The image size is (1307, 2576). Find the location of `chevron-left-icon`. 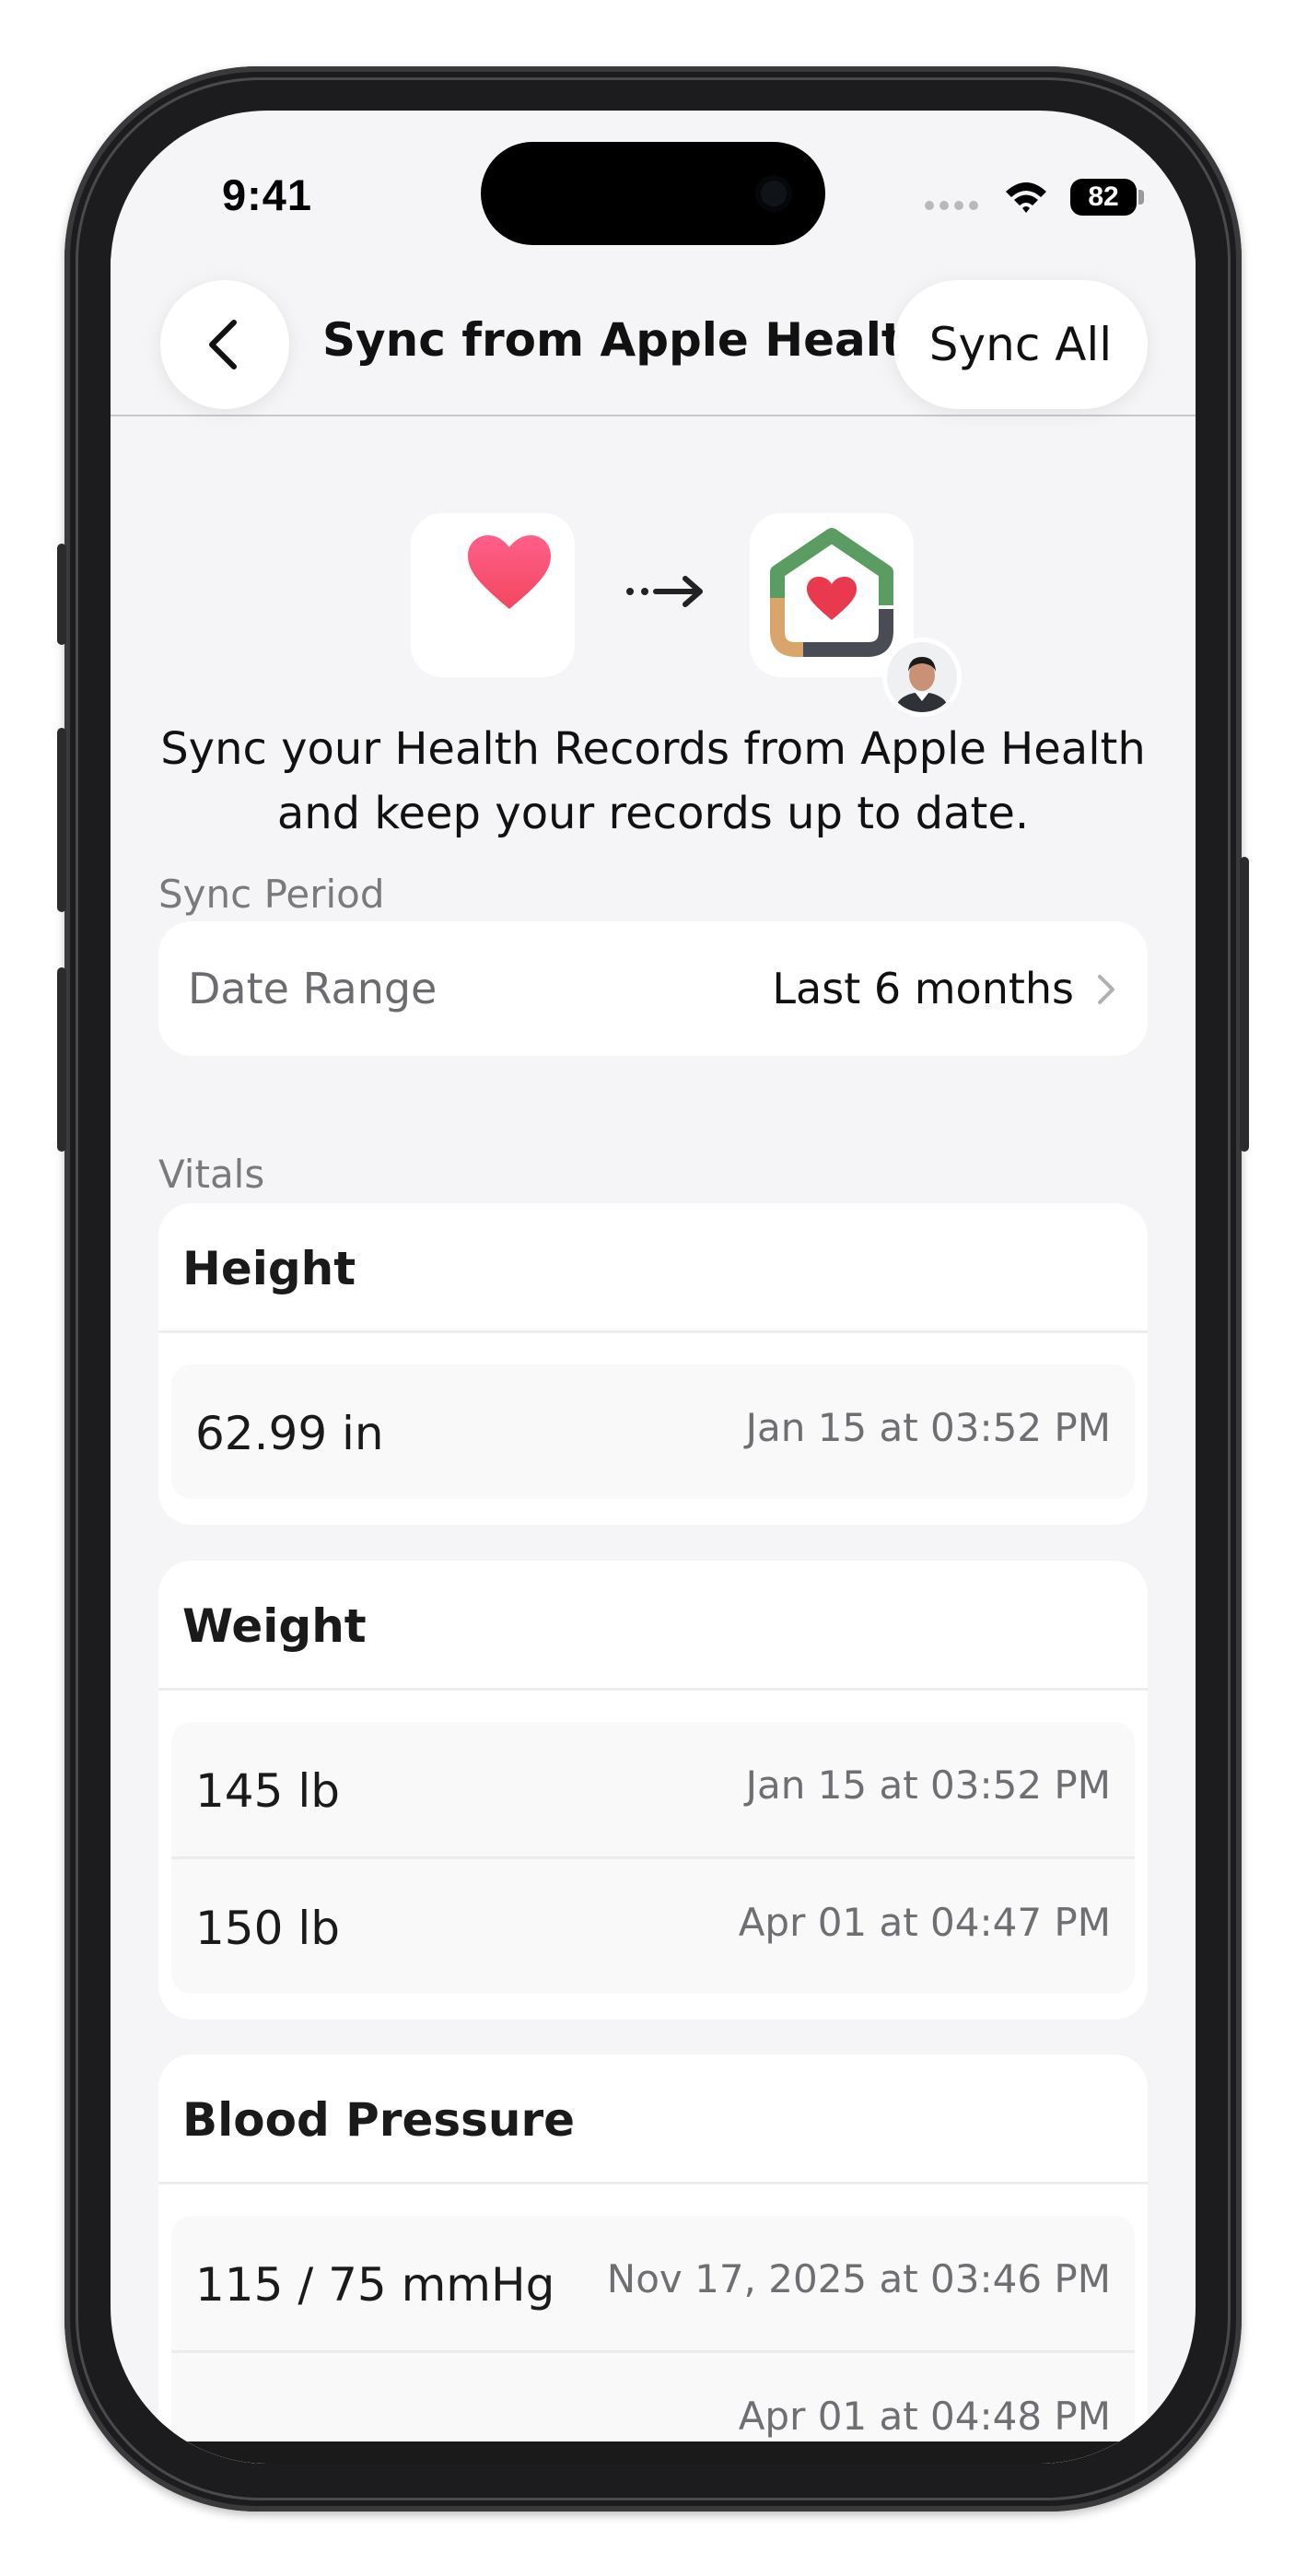

chevron-left-icon is located at coordinates (223, 344).